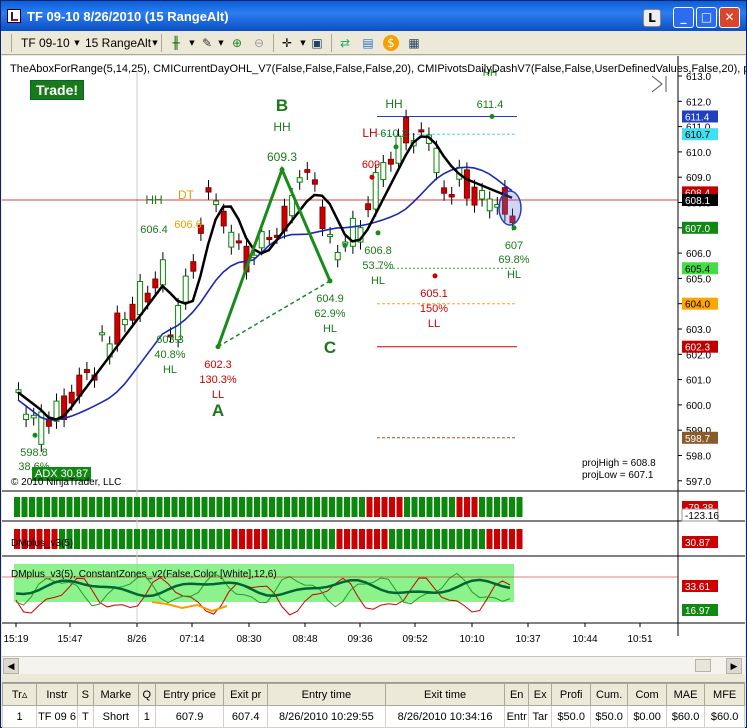  What do you see at coordinates (445, 694) in the screenshot?
I see `grid-header-cell: Exit time` at bounding box center [445, 694].